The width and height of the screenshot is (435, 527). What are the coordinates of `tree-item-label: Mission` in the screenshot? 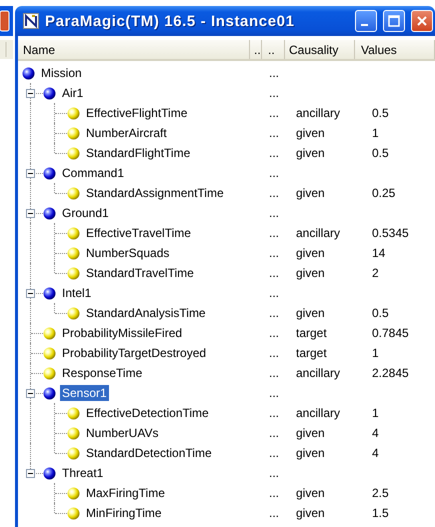 It's located at (61, 73).